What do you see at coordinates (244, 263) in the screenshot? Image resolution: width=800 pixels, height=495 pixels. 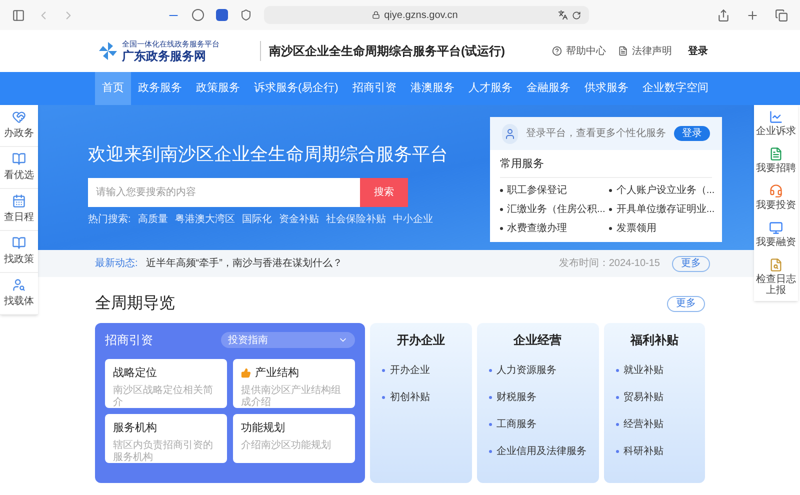 I see `news-headline: 近半年高频“牵手”，南沙与香港在谋划什么？` at bounding box center [244, 263].